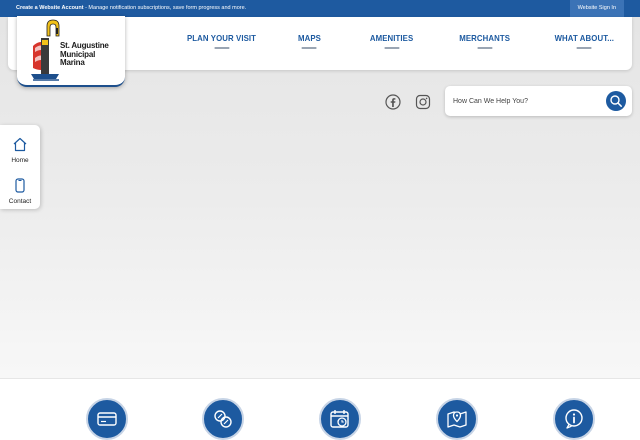  Describe the element at coordinates (484, 41) in the screenshot. I see `nav-merchants: MERCHANTS` at that location.